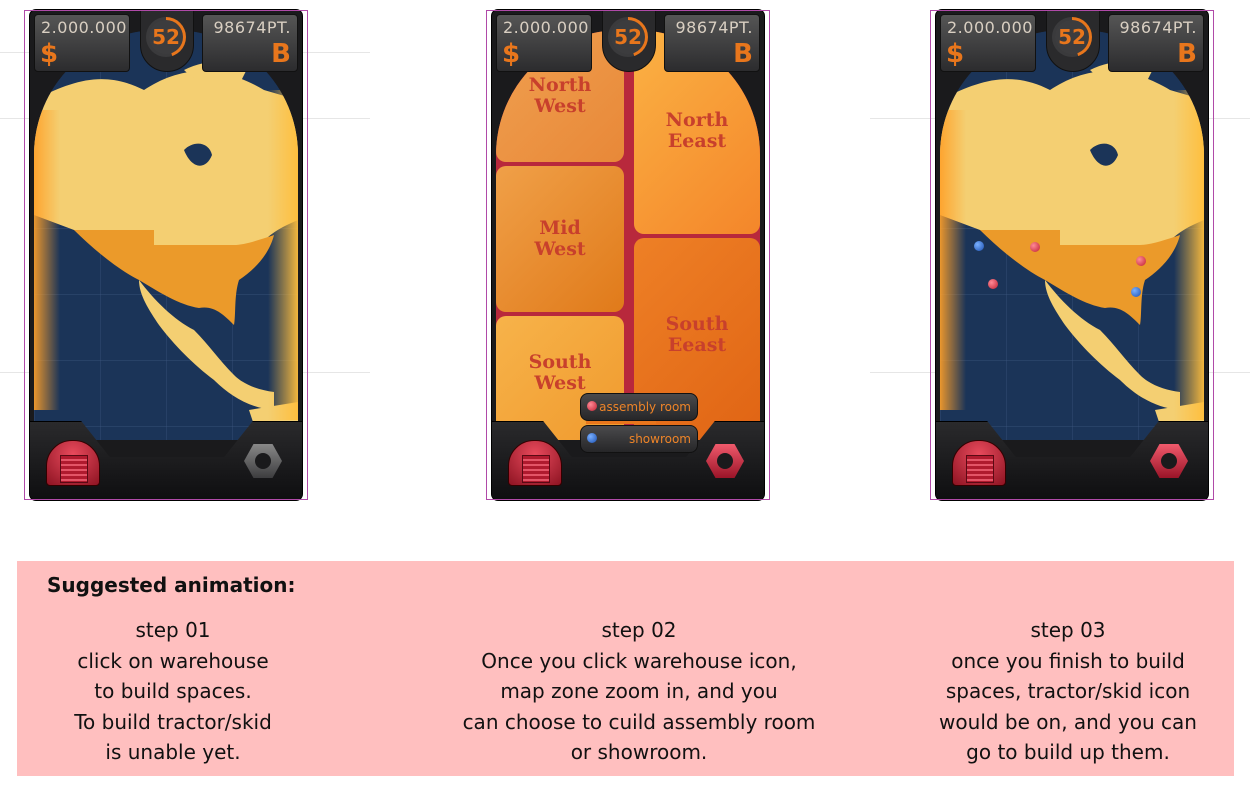  I want to click on step-line: go to build up them., so click(1068, 752).